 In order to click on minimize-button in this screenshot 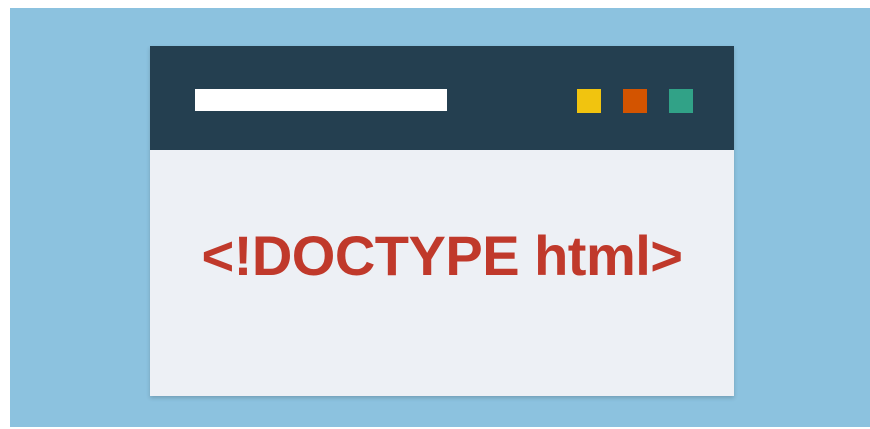, I will do `click(589, 101)`.